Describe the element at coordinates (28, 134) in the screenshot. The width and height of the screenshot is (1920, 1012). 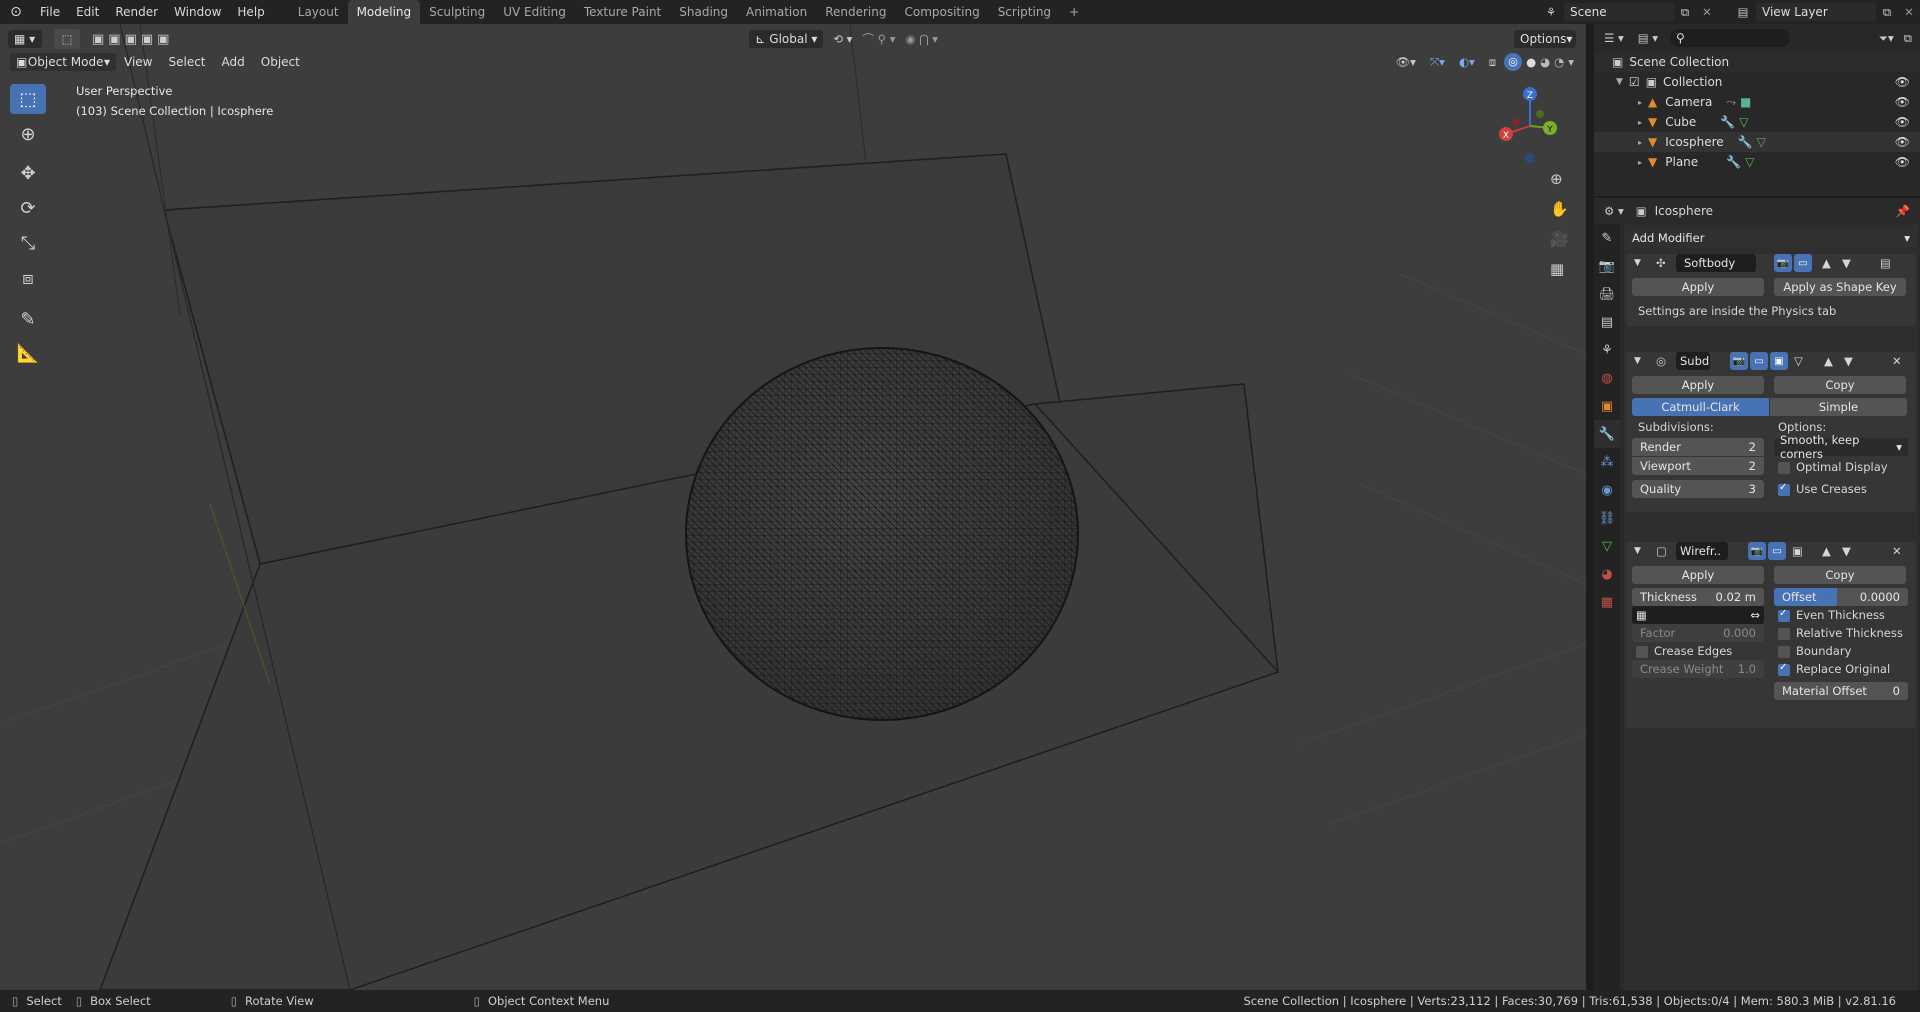
I see `cursor-tool-icon: ⊕` at that location.